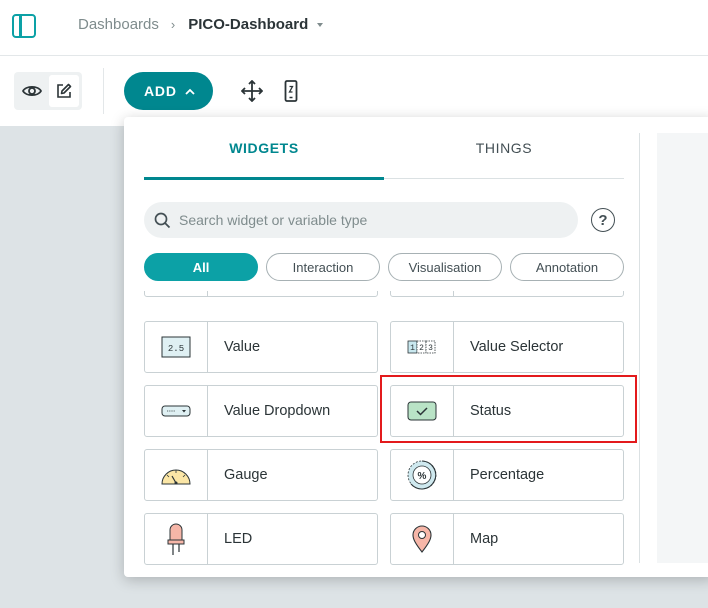  Describe the element at coordinates (320, 24) in the screenshot. I see `dashboard-menu-caret-icon` at that location.